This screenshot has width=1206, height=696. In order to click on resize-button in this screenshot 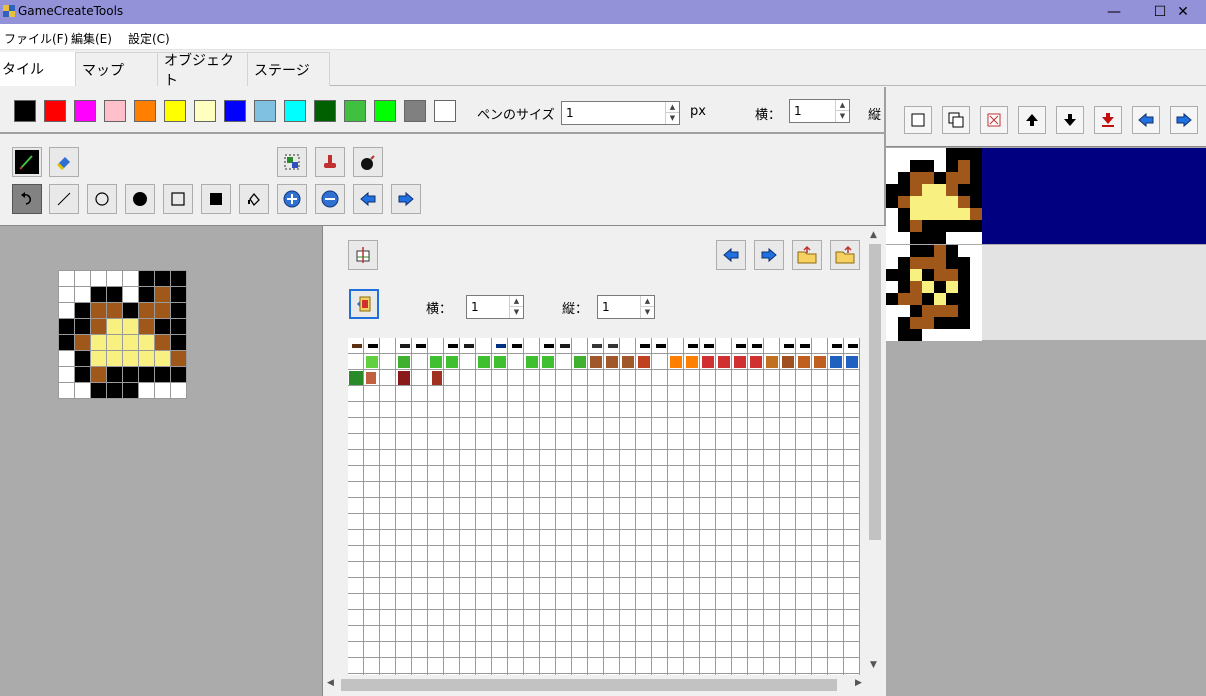, I will do `click(363, 255)`.